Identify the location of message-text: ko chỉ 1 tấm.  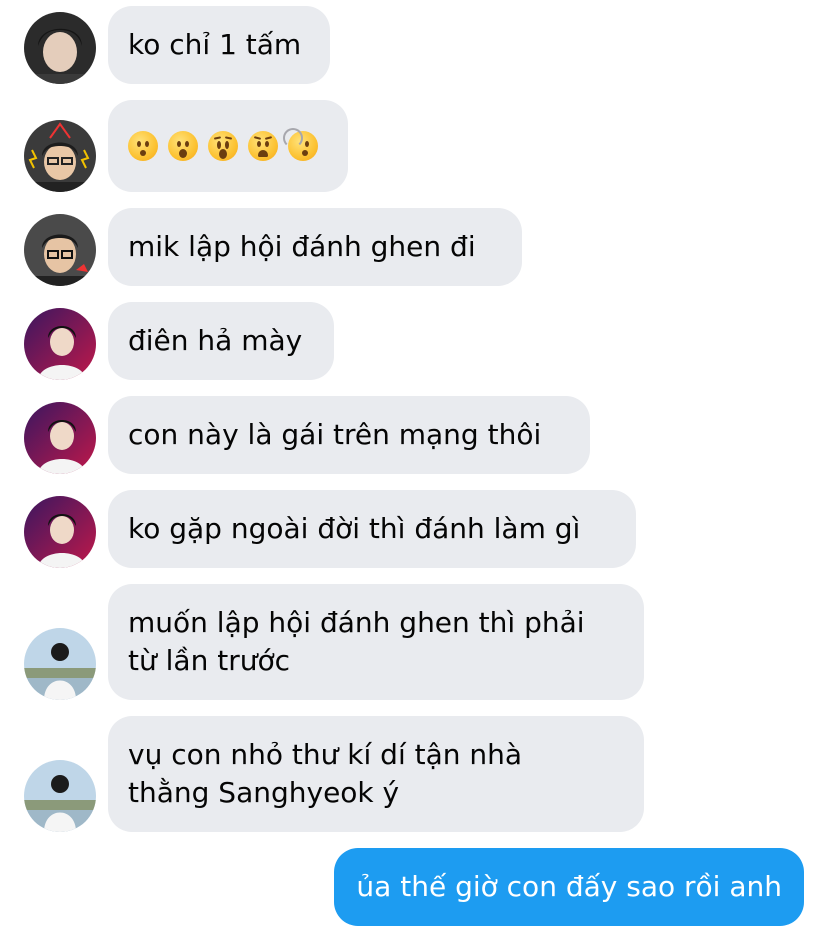
(215, 44).